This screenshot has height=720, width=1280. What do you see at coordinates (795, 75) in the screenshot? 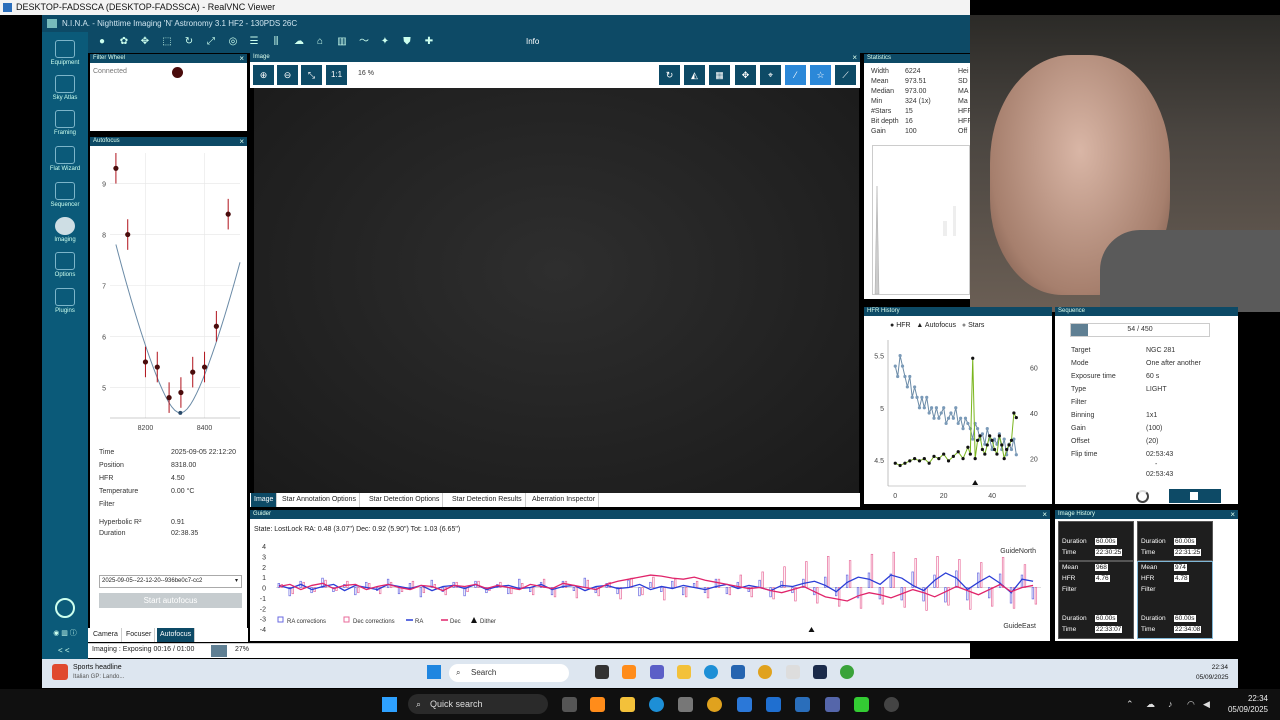
I see `auto-stretch-icon: ⁄` at bounding box center [795, 75].